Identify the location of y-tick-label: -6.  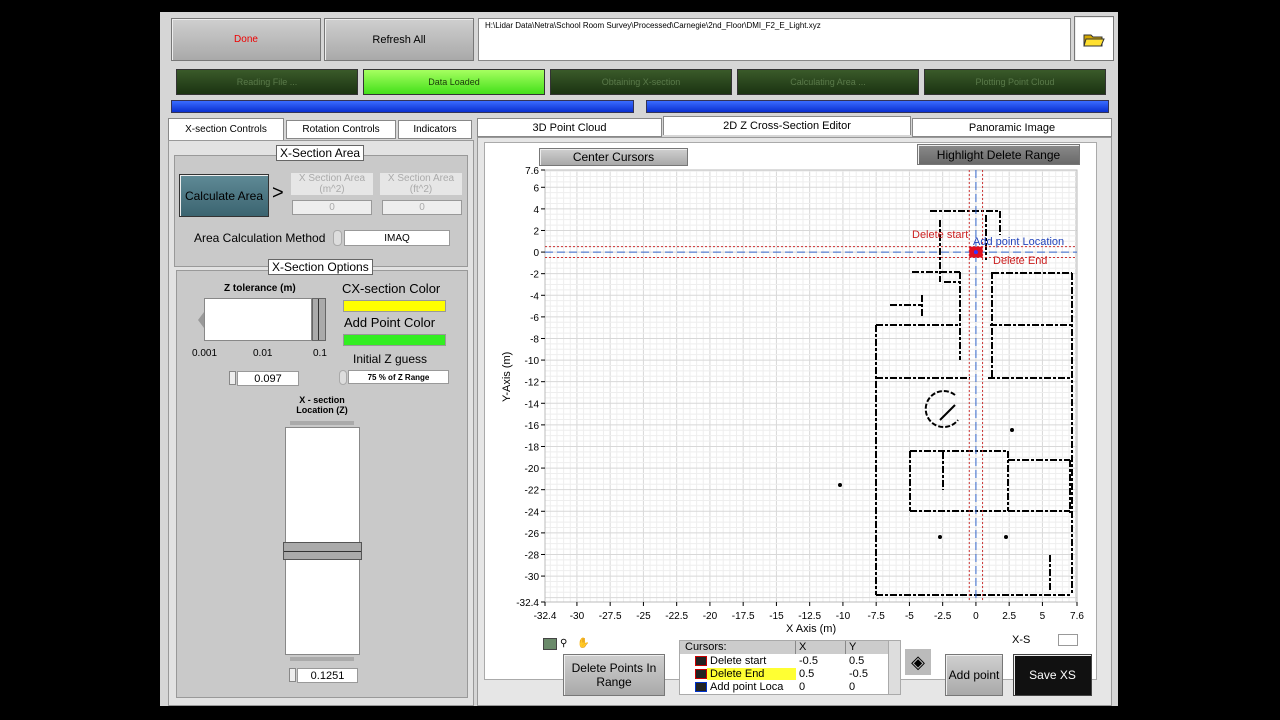
(534, 318).